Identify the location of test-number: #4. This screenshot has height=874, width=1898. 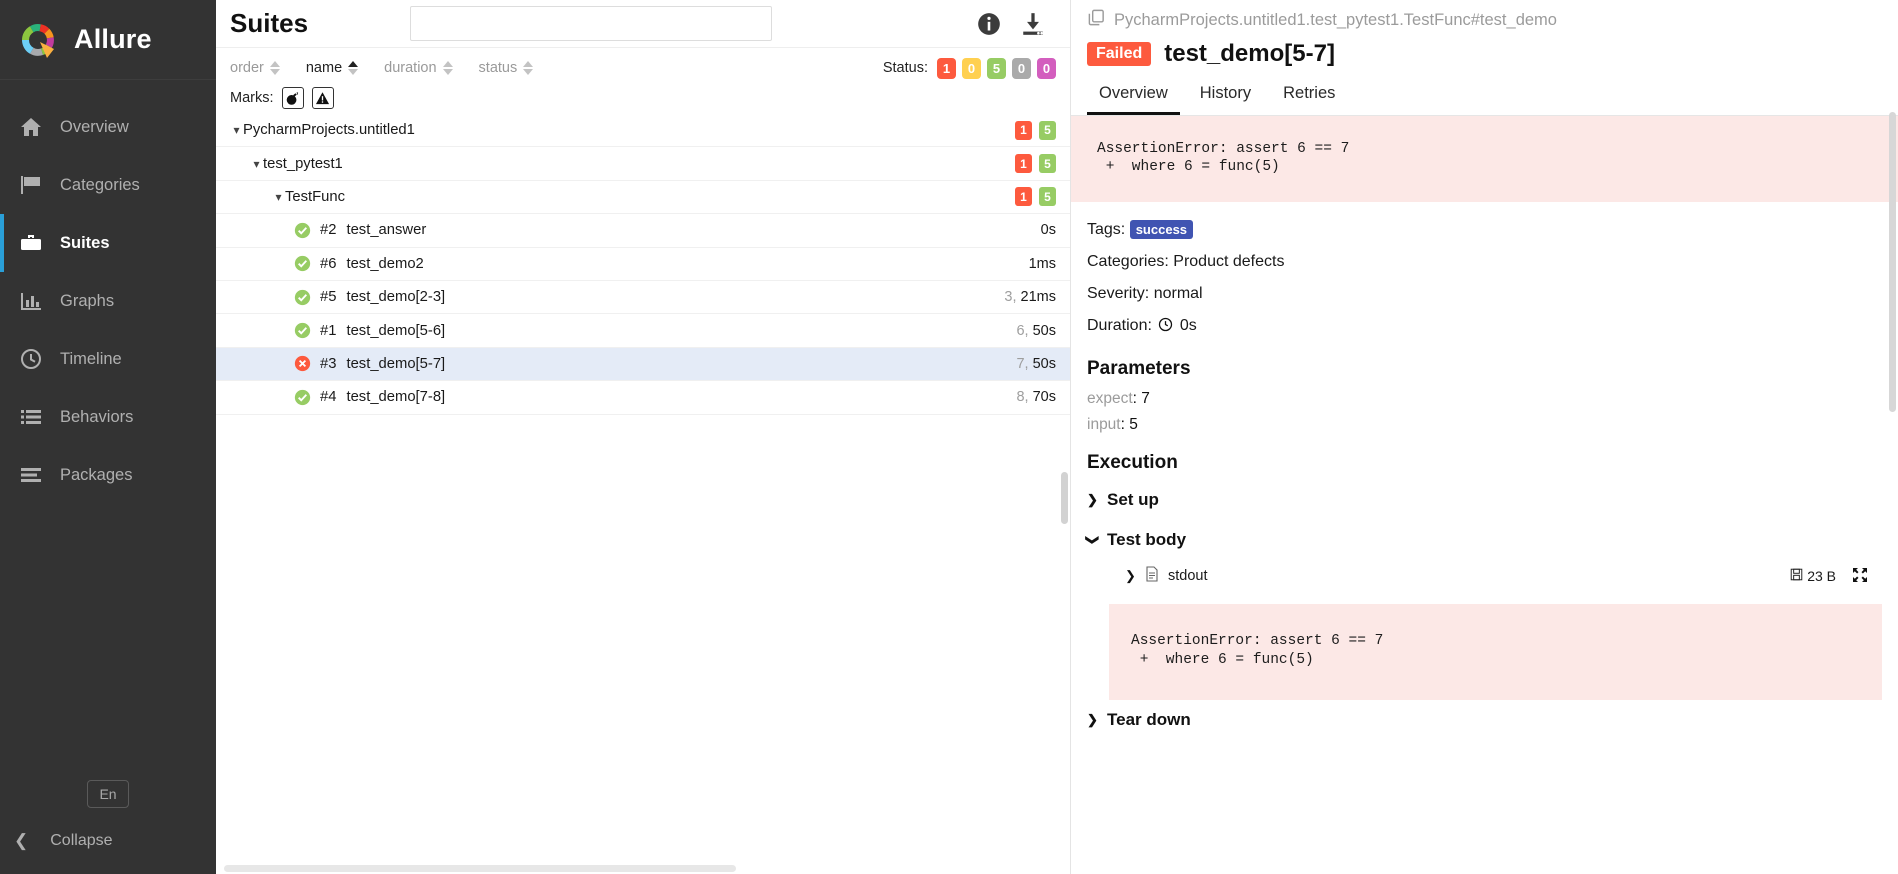
(328, 397).